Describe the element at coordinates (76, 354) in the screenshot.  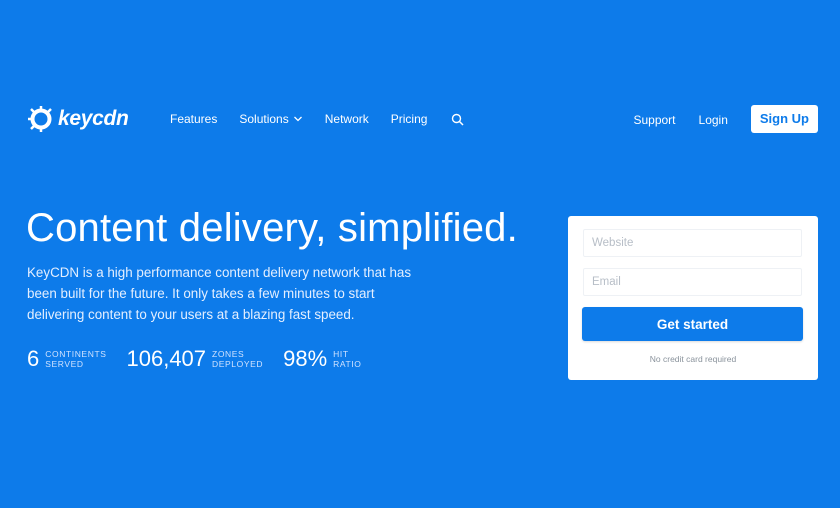
I see `stat-label-line: CONTINENTS` at that location.